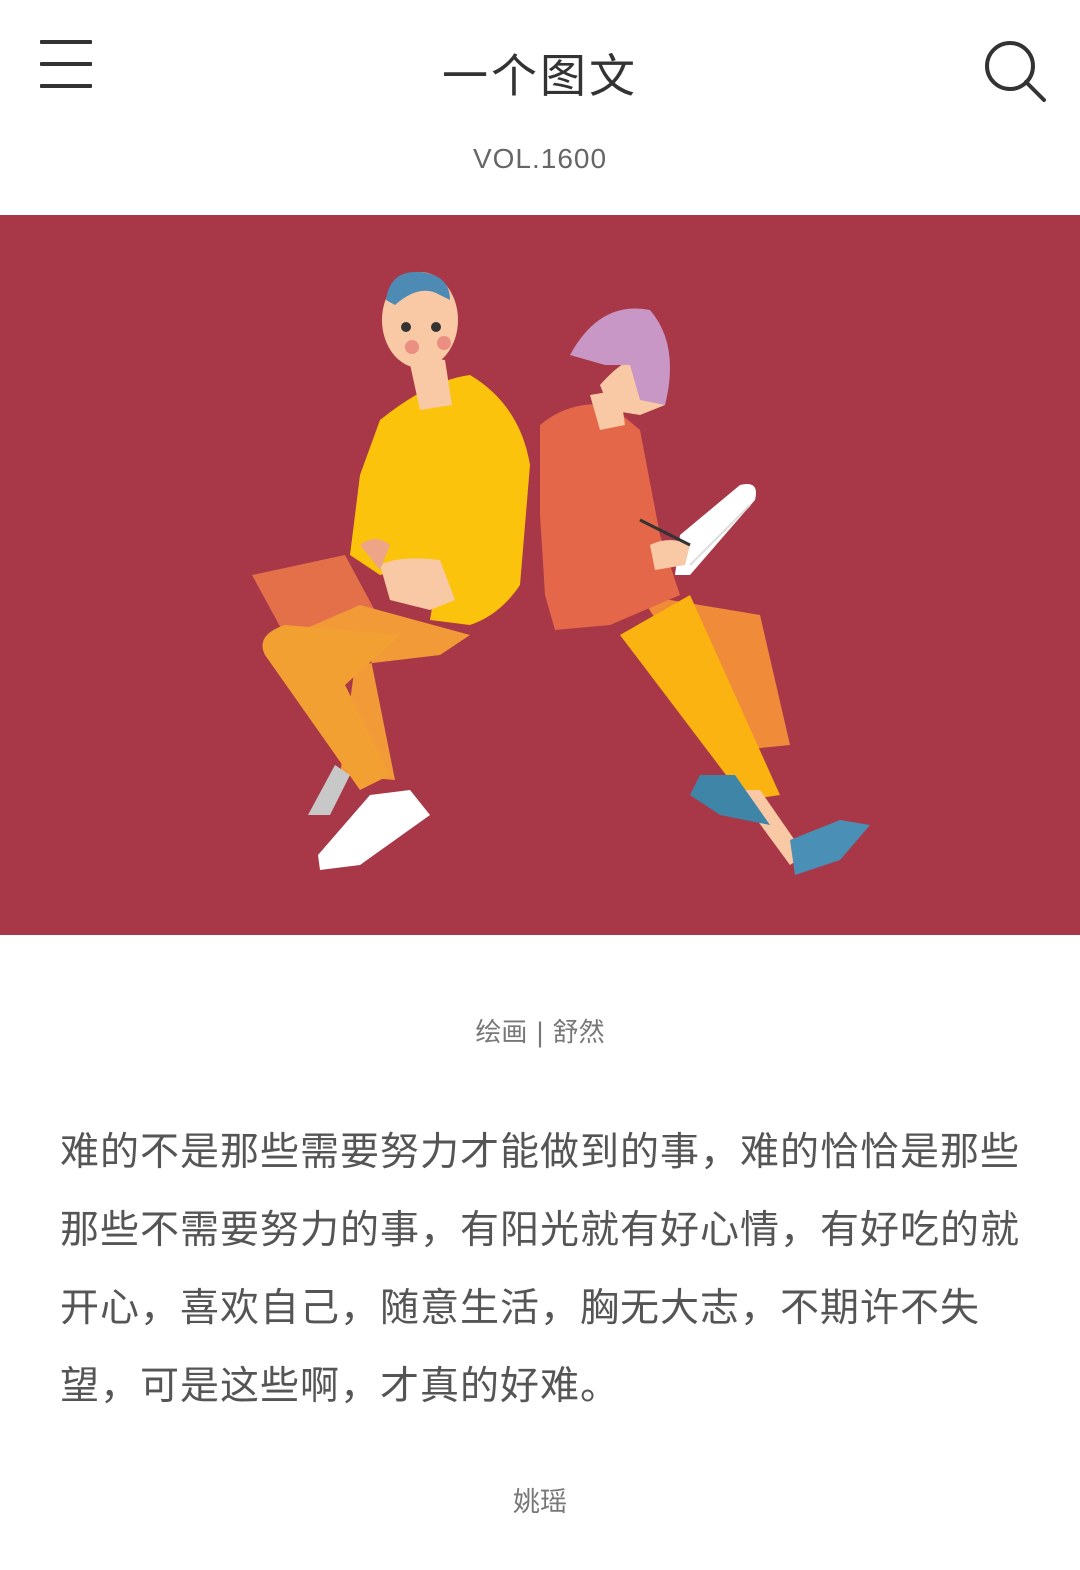  Describe the element at coordinates (540, 1033) in the screenshot. I see `image-credit: 绘画 | 舒然` at that location.